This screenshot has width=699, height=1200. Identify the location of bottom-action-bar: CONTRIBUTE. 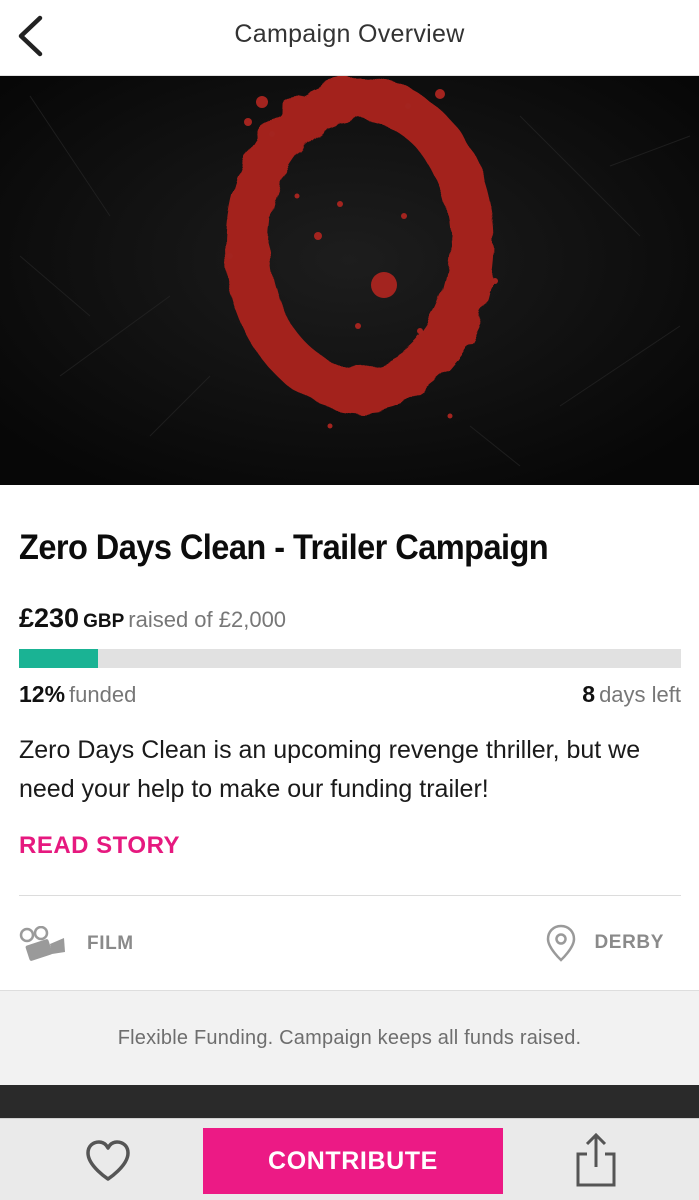
(349, 1159).